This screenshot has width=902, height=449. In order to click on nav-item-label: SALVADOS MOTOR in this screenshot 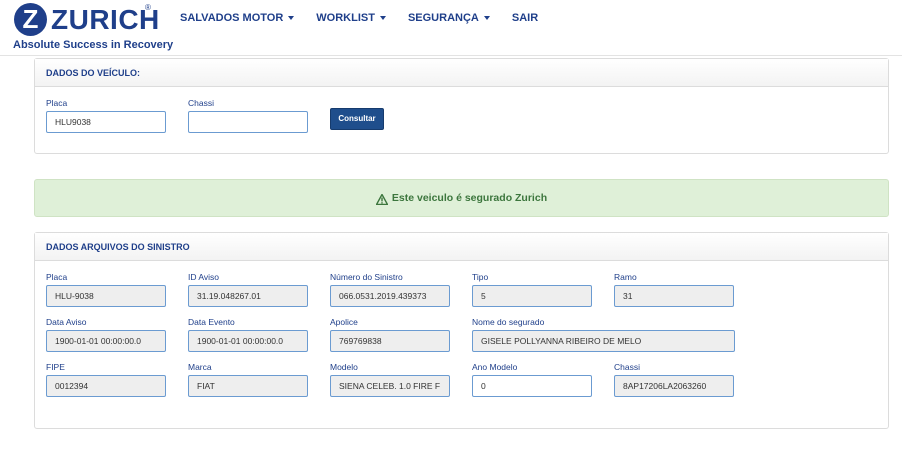, I will do `click(232, 18)`.